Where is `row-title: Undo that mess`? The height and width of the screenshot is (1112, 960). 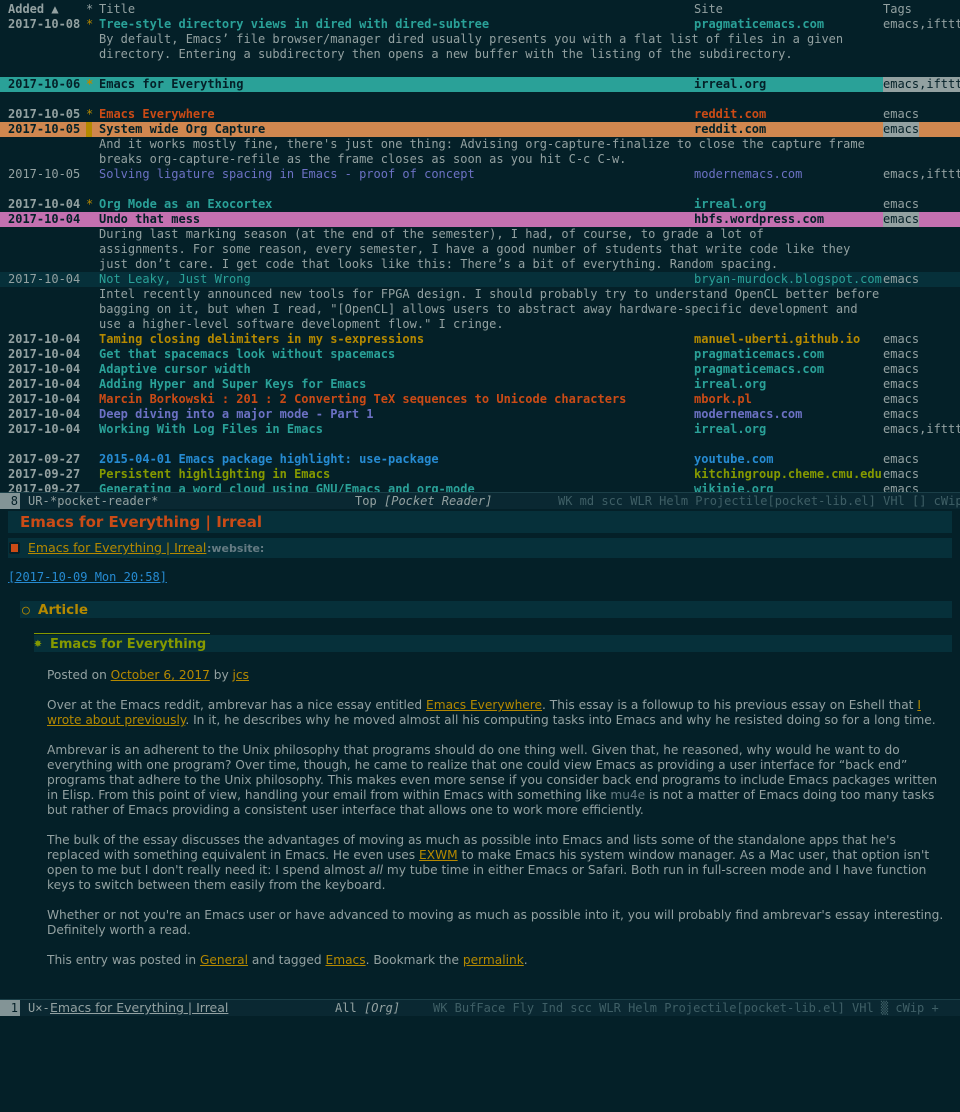
row-title: Undo that mess is located at coordinates (395, 219).